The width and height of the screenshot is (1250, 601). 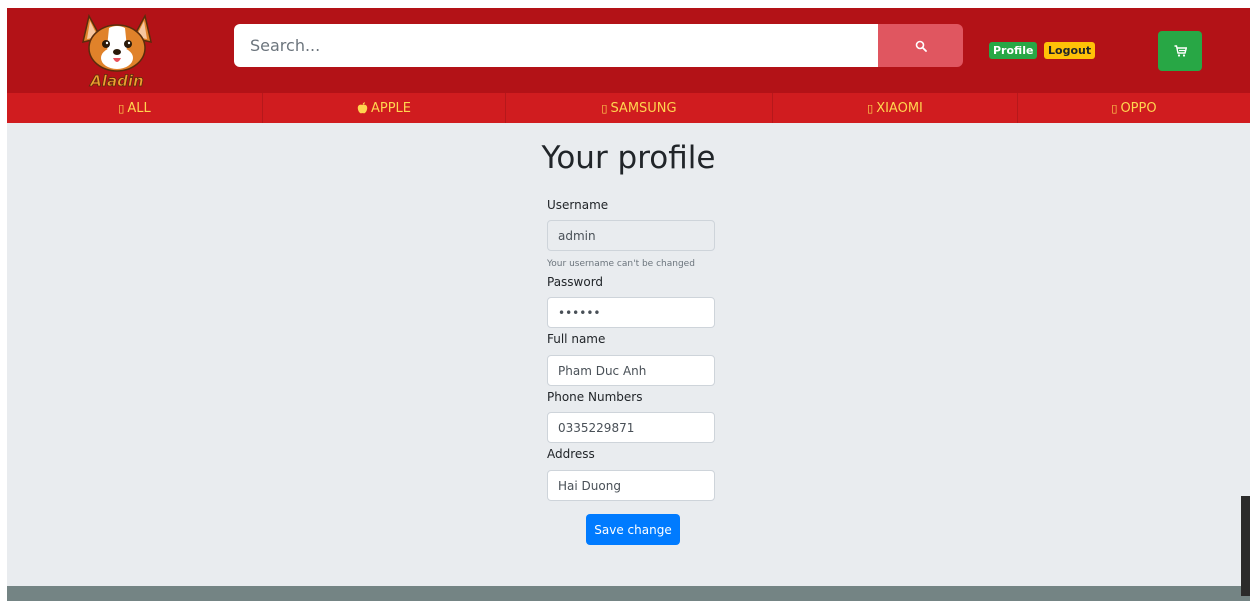 I want to click on password-label: Password, so click(x=575, y=282).